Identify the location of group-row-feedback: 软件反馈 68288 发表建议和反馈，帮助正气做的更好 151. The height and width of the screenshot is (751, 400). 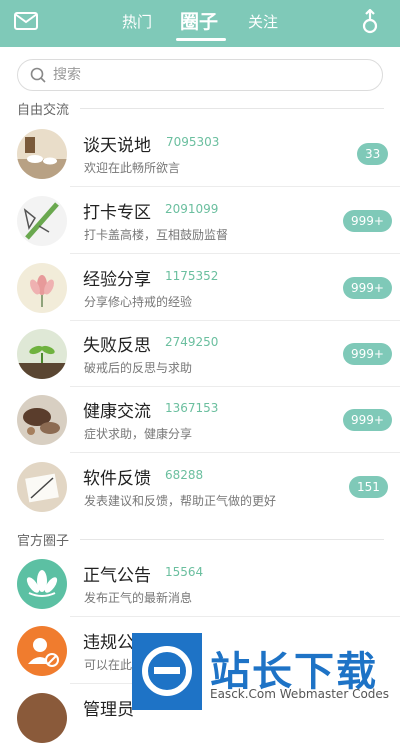
(200, 487).